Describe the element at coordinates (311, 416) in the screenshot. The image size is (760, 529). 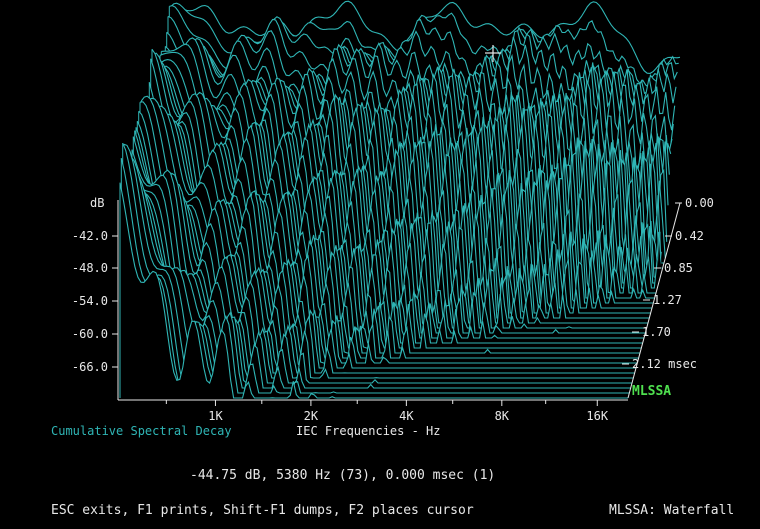
I see `x-tick-label: 2K` at that location.